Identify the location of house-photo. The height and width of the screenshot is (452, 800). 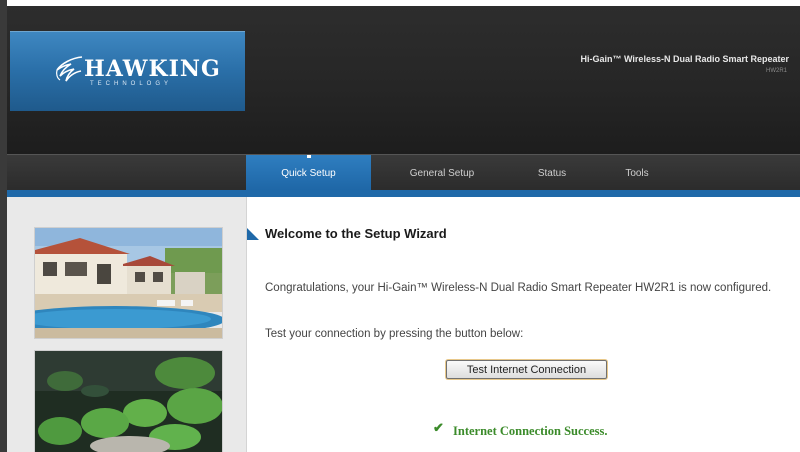
(128, 283).